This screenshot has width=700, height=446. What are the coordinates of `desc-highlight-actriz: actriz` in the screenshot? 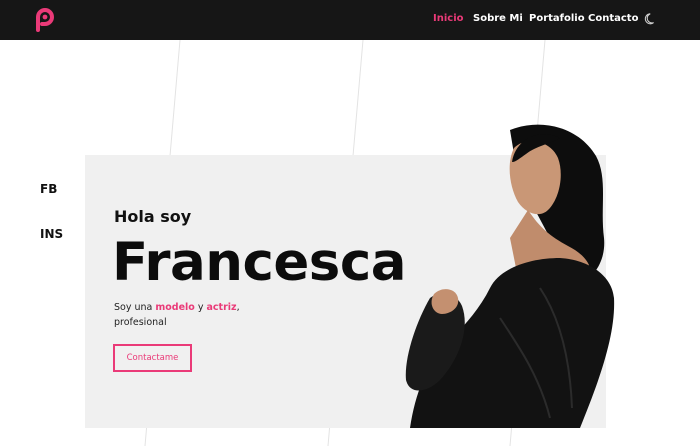 It's located at (221, 307).